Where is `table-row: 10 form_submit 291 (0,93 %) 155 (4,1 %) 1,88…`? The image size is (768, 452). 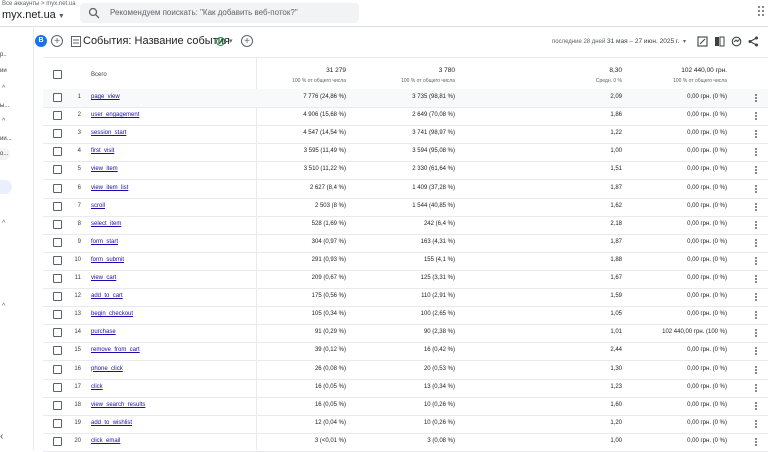
table-row: 10 form_submit 291 (0,93 %) 155 (4,1 %) 1,88… is located at coordinates (405, 261).